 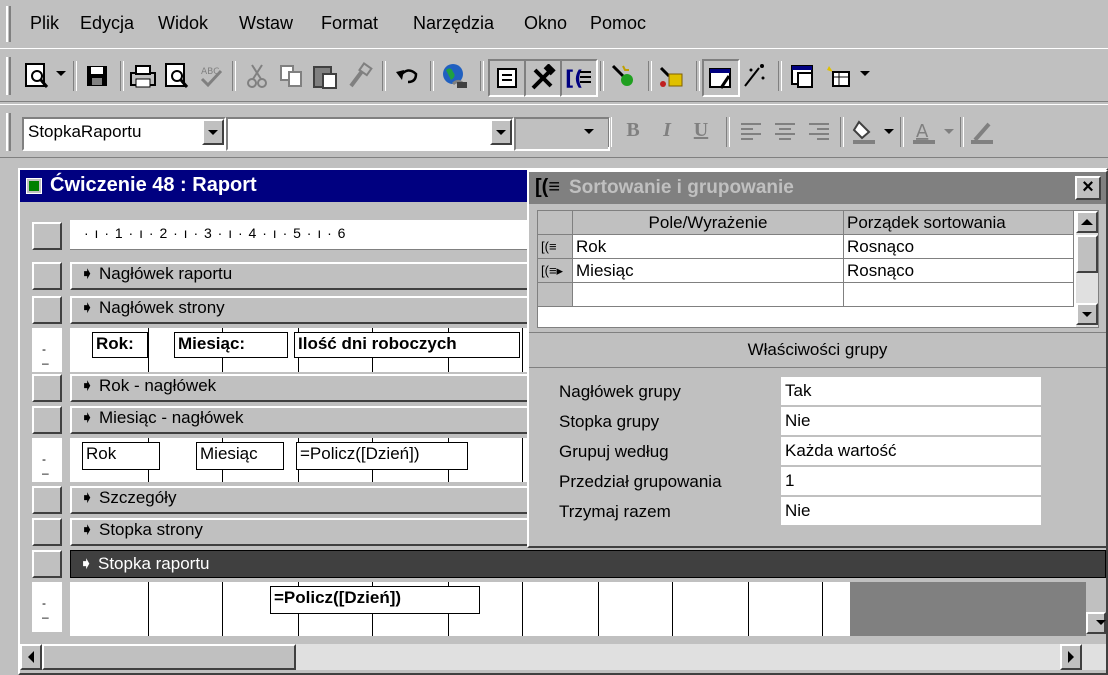 What do you see at coordinates (453, 23) in the screenshot?
I see `menu-narzedzia: Narzędzia` at bounding box center [453, 23].